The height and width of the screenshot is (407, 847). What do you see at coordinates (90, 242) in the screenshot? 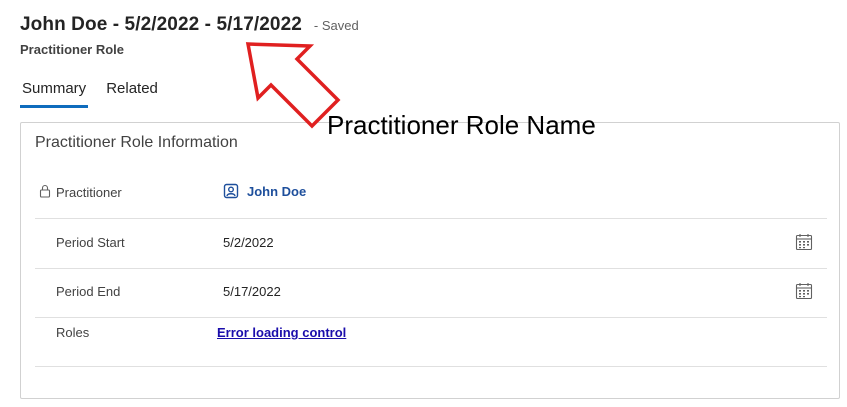
I see `period-start-label: Period Start` at bounding box center [90, 242].